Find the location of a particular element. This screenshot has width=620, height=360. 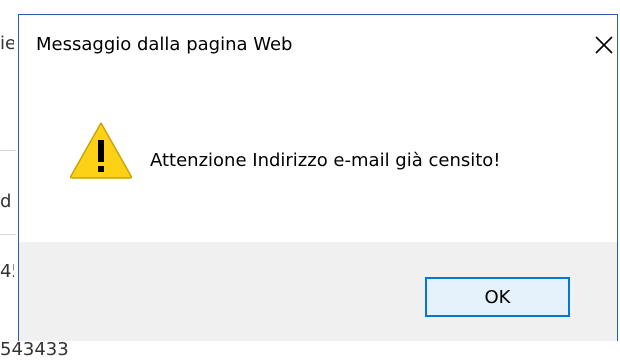

close-icon is located at coordinates (604, 45).